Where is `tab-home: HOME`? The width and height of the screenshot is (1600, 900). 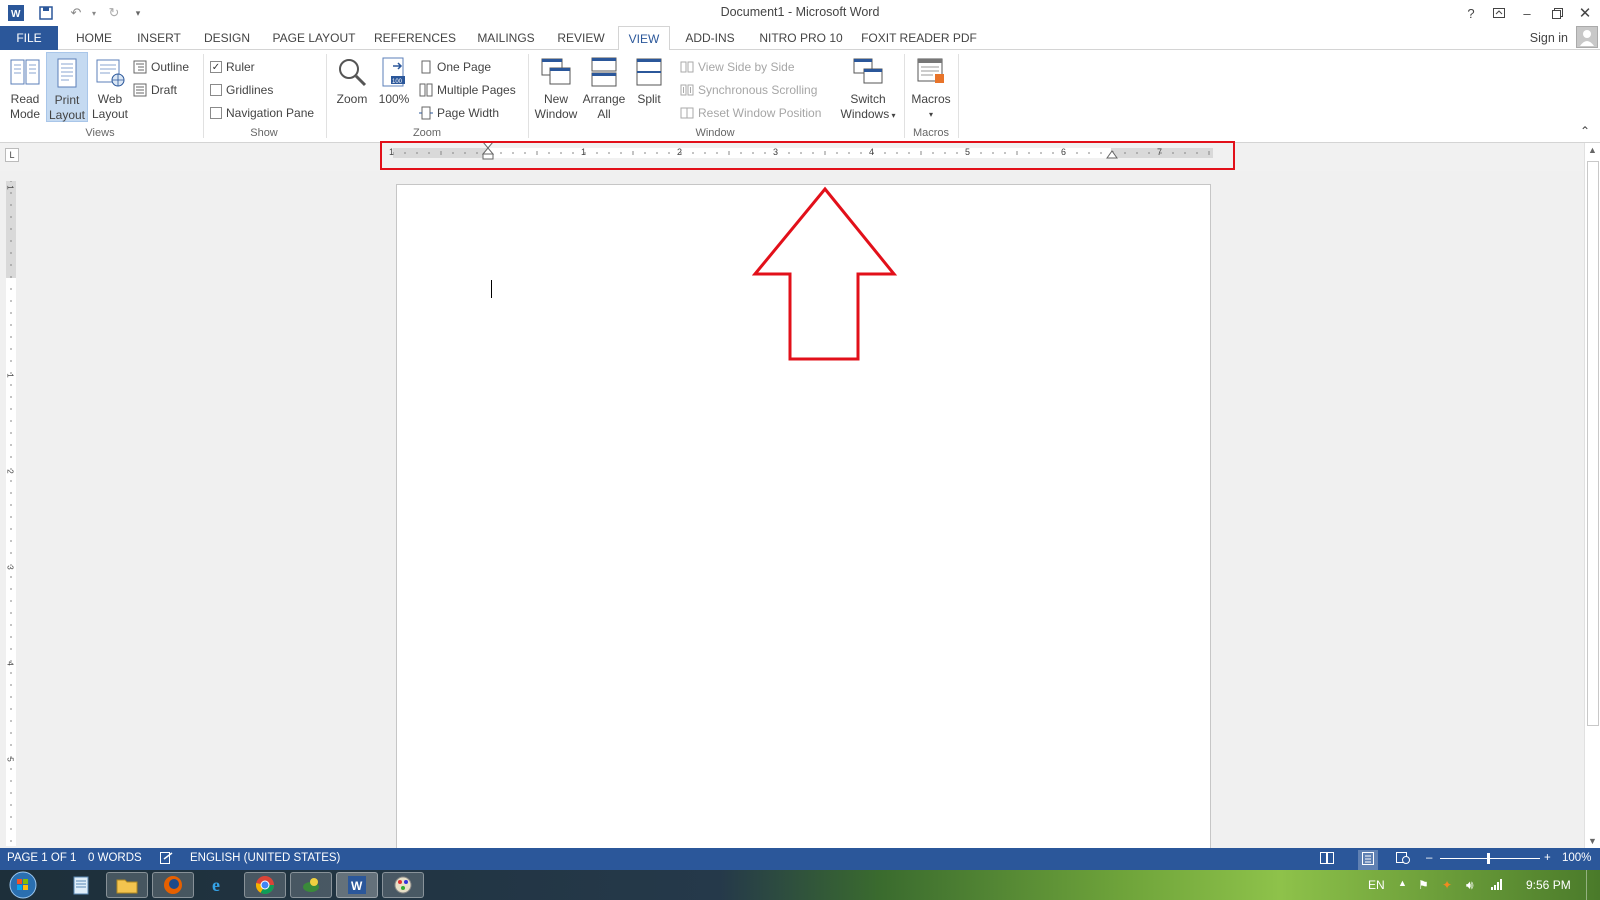 tab-home: HOME is located at coordinates (94, 38).